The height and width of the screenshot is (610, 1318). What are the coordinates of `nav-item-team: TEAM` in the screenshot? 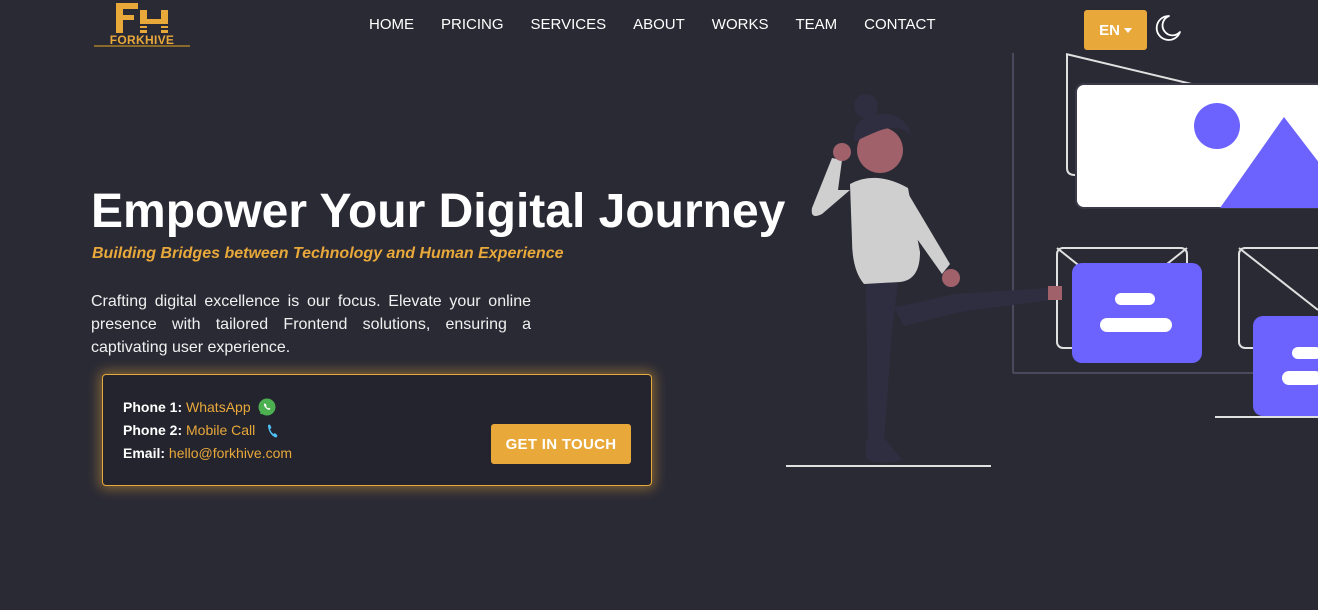 It's located at (816, 25).